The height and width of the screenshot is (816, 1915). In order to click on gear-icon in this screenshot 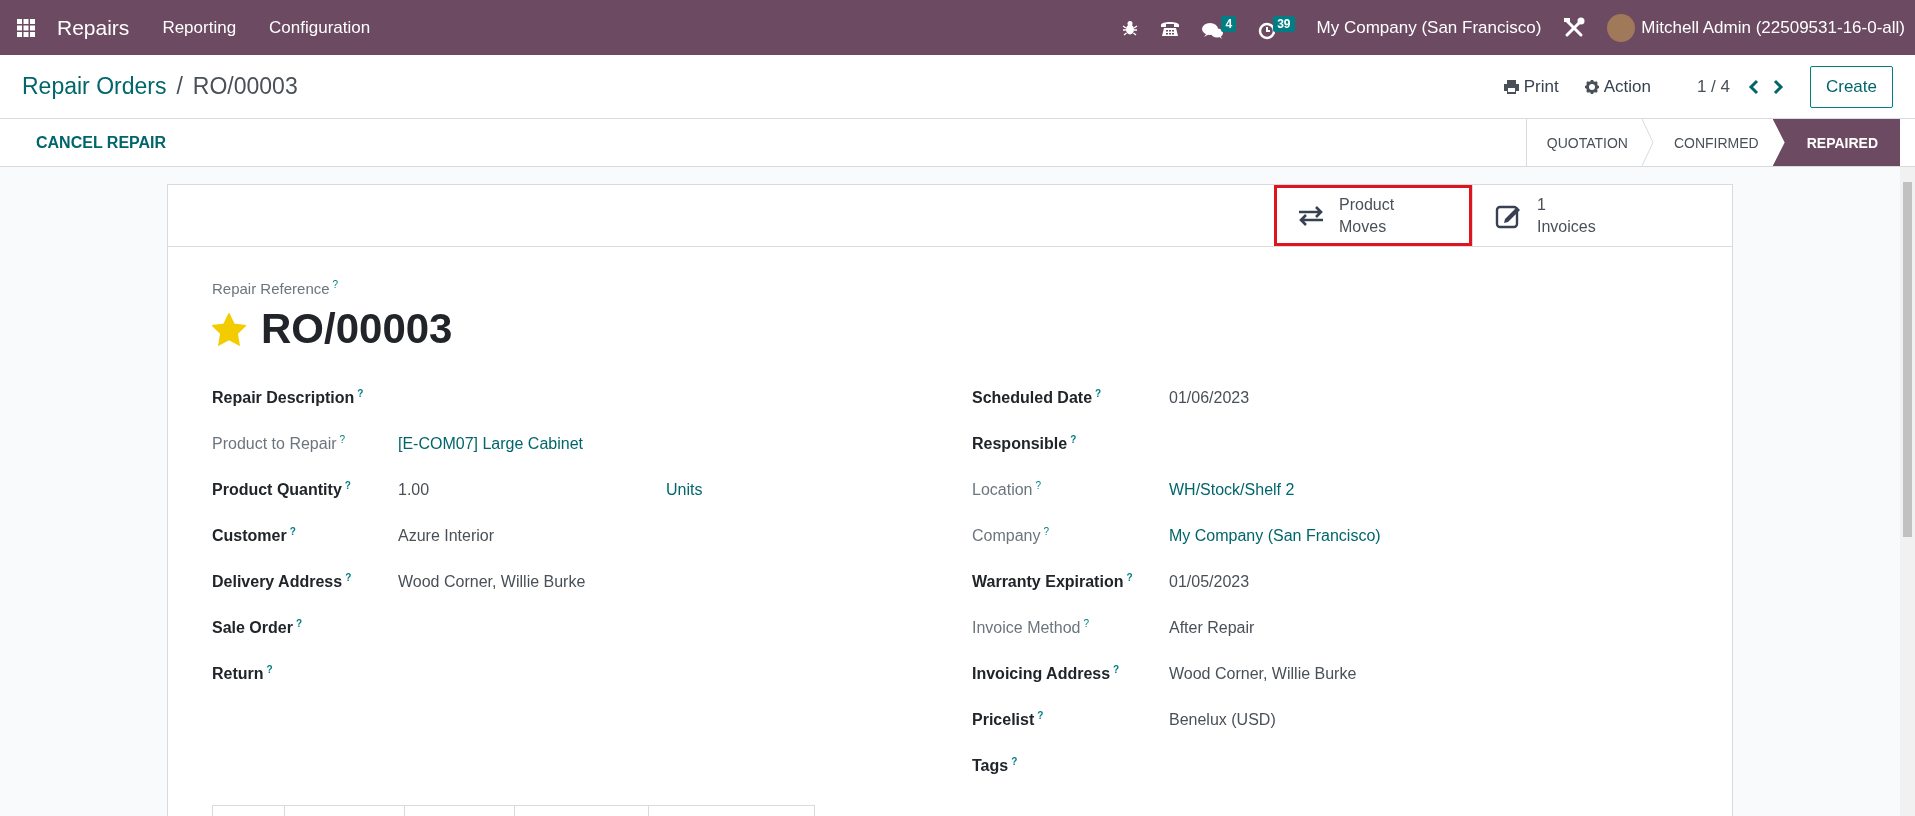, I will do `click(1591, 86)`.